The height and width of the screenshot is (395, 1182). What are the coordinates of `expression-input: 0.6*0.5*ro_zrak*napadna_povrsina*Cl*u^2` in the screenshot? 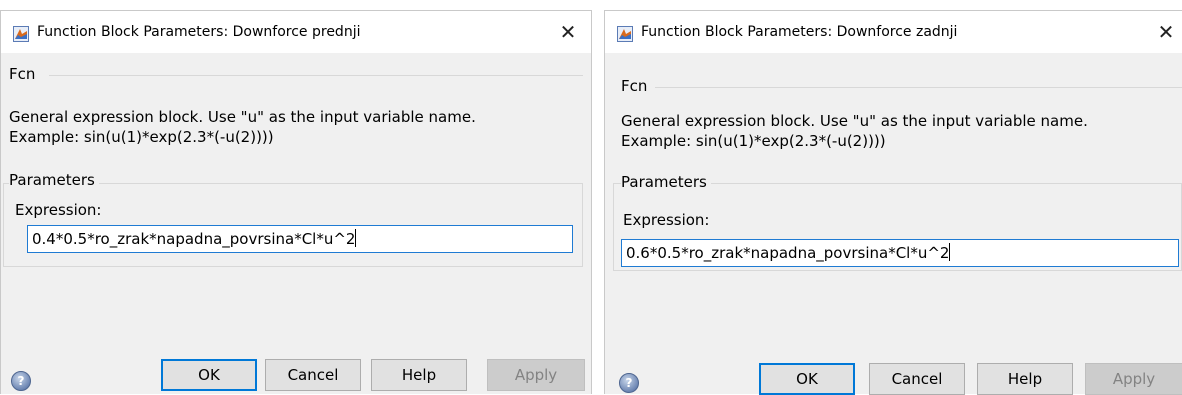 It's located at (900, 253).